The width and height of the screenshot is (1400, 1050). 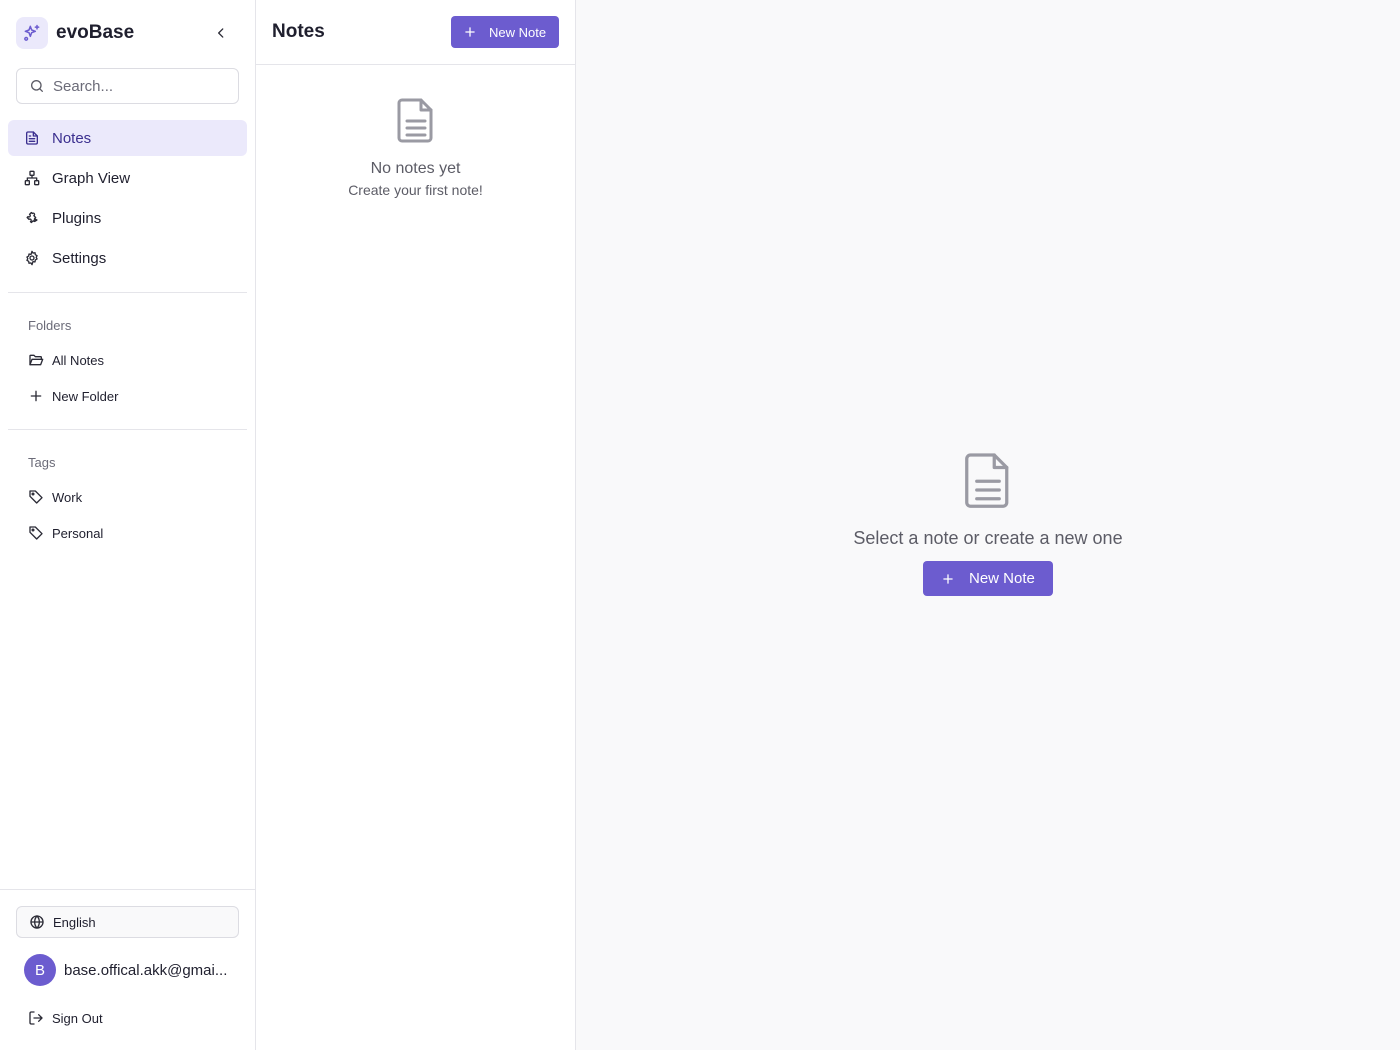 I want to click on avatar: B, so click(x=40, y=970).